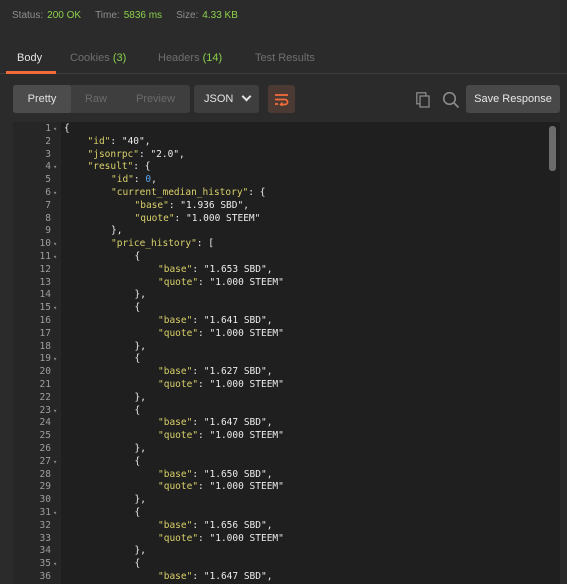  What do you see at coordinates (278, 142) in the screenshot?
I see `code-line: 2 "id": "40",` at bounding box center [278, 142].